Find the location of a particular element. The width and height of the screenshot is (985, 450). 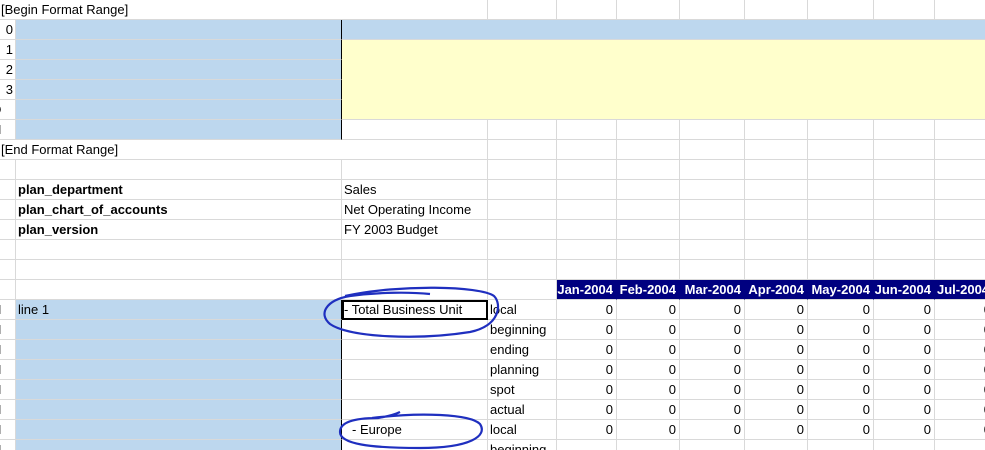

measure-type-cell: actual is located at coordinates (522, 410).